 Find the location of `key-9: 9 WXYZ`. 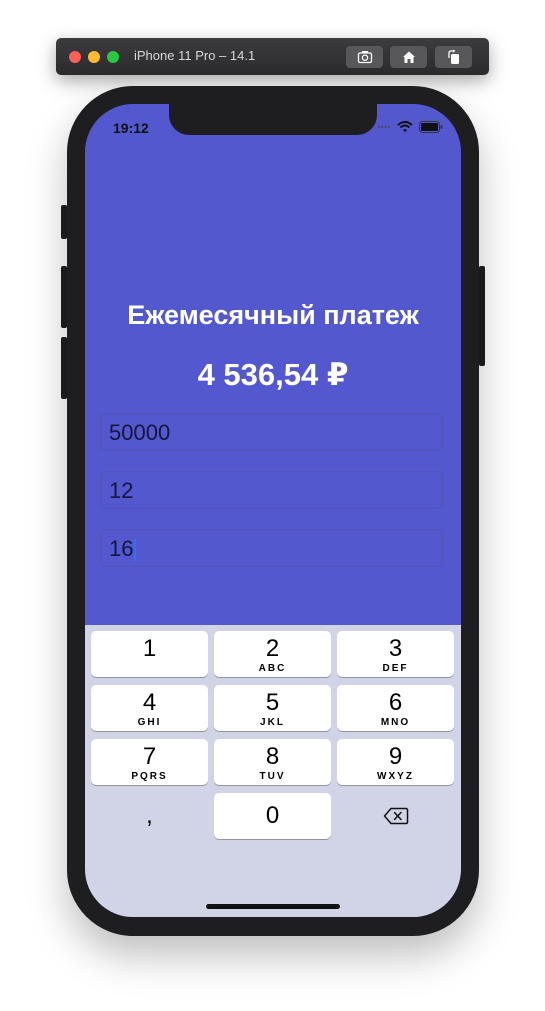

key-9: 9 WXYZ is located at coordinates (395, 762).